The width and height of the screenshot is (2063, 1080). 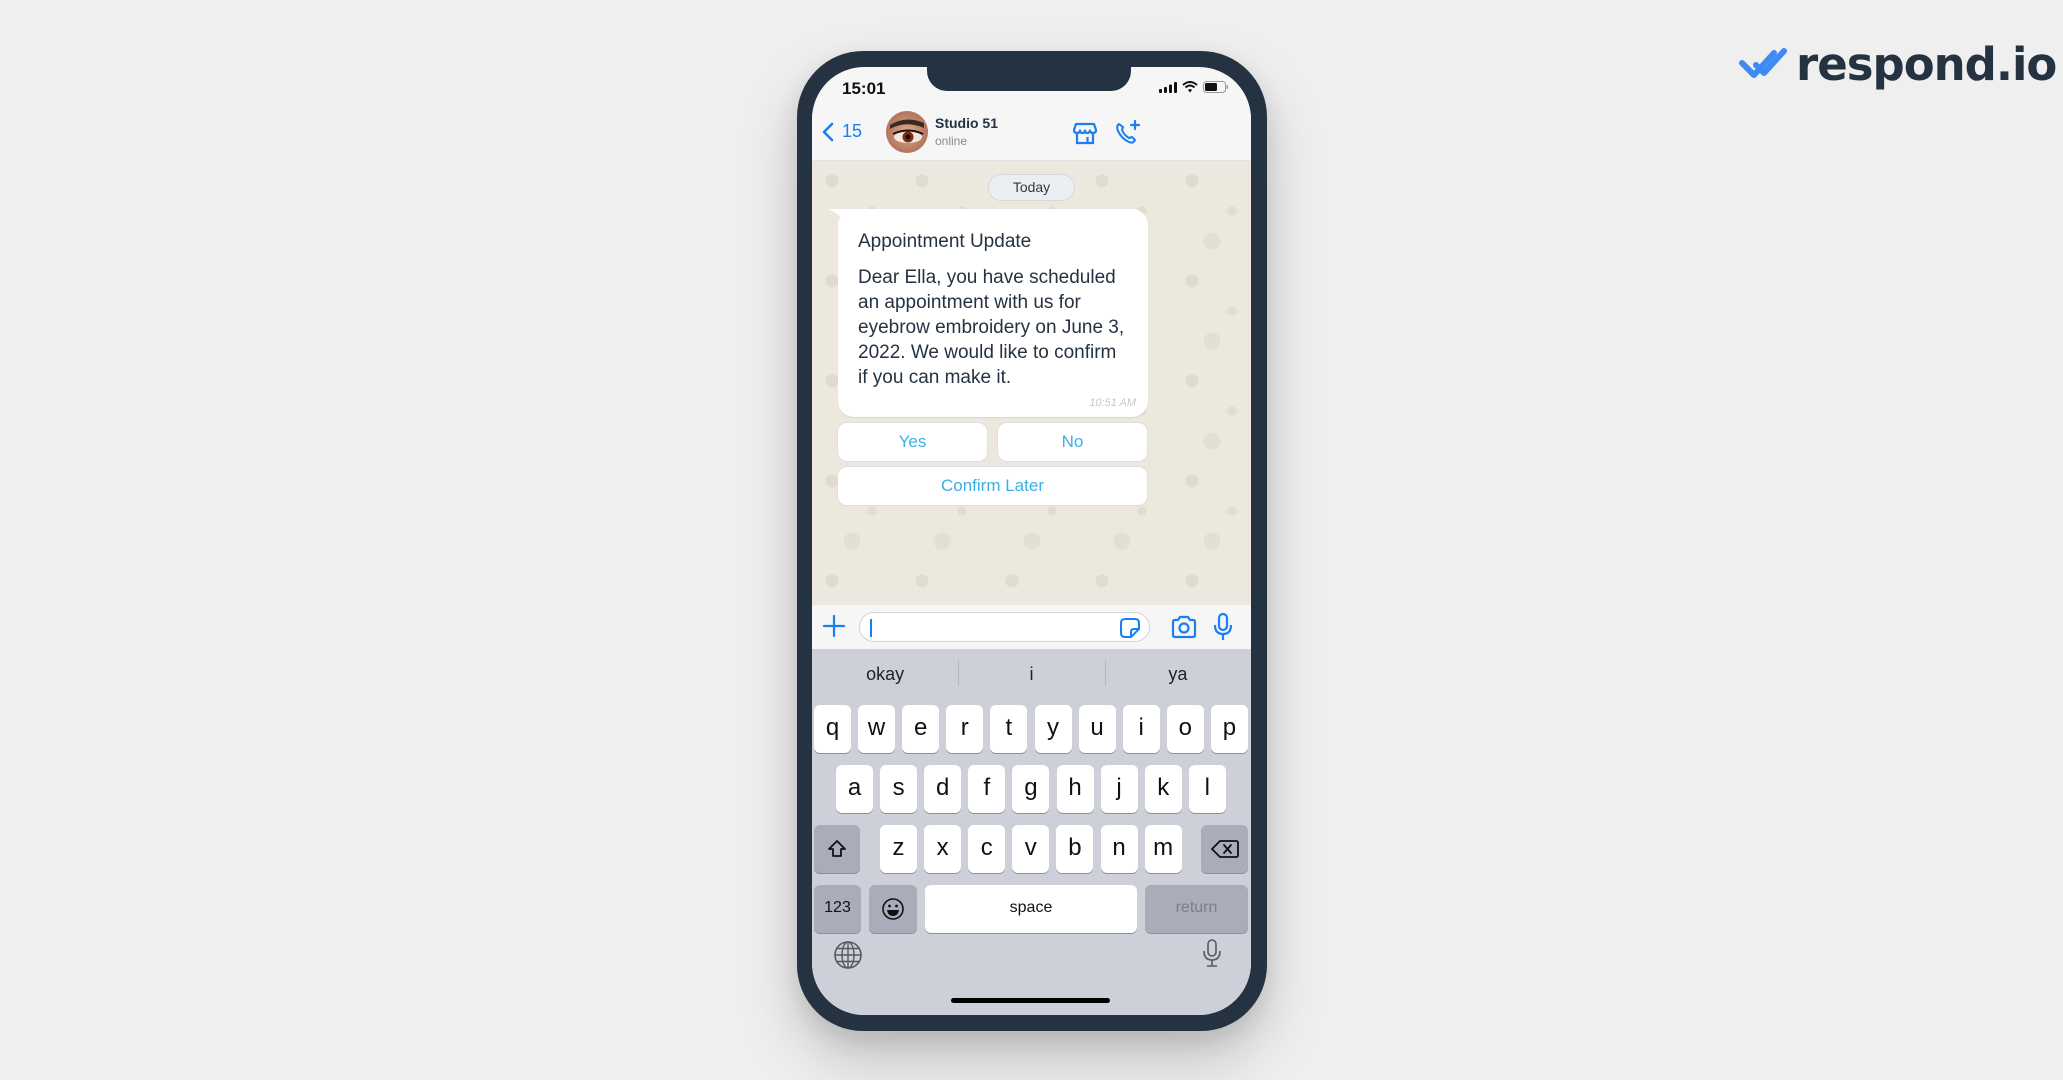 I want to click on language-switch-button, so click(x=848, y=955).